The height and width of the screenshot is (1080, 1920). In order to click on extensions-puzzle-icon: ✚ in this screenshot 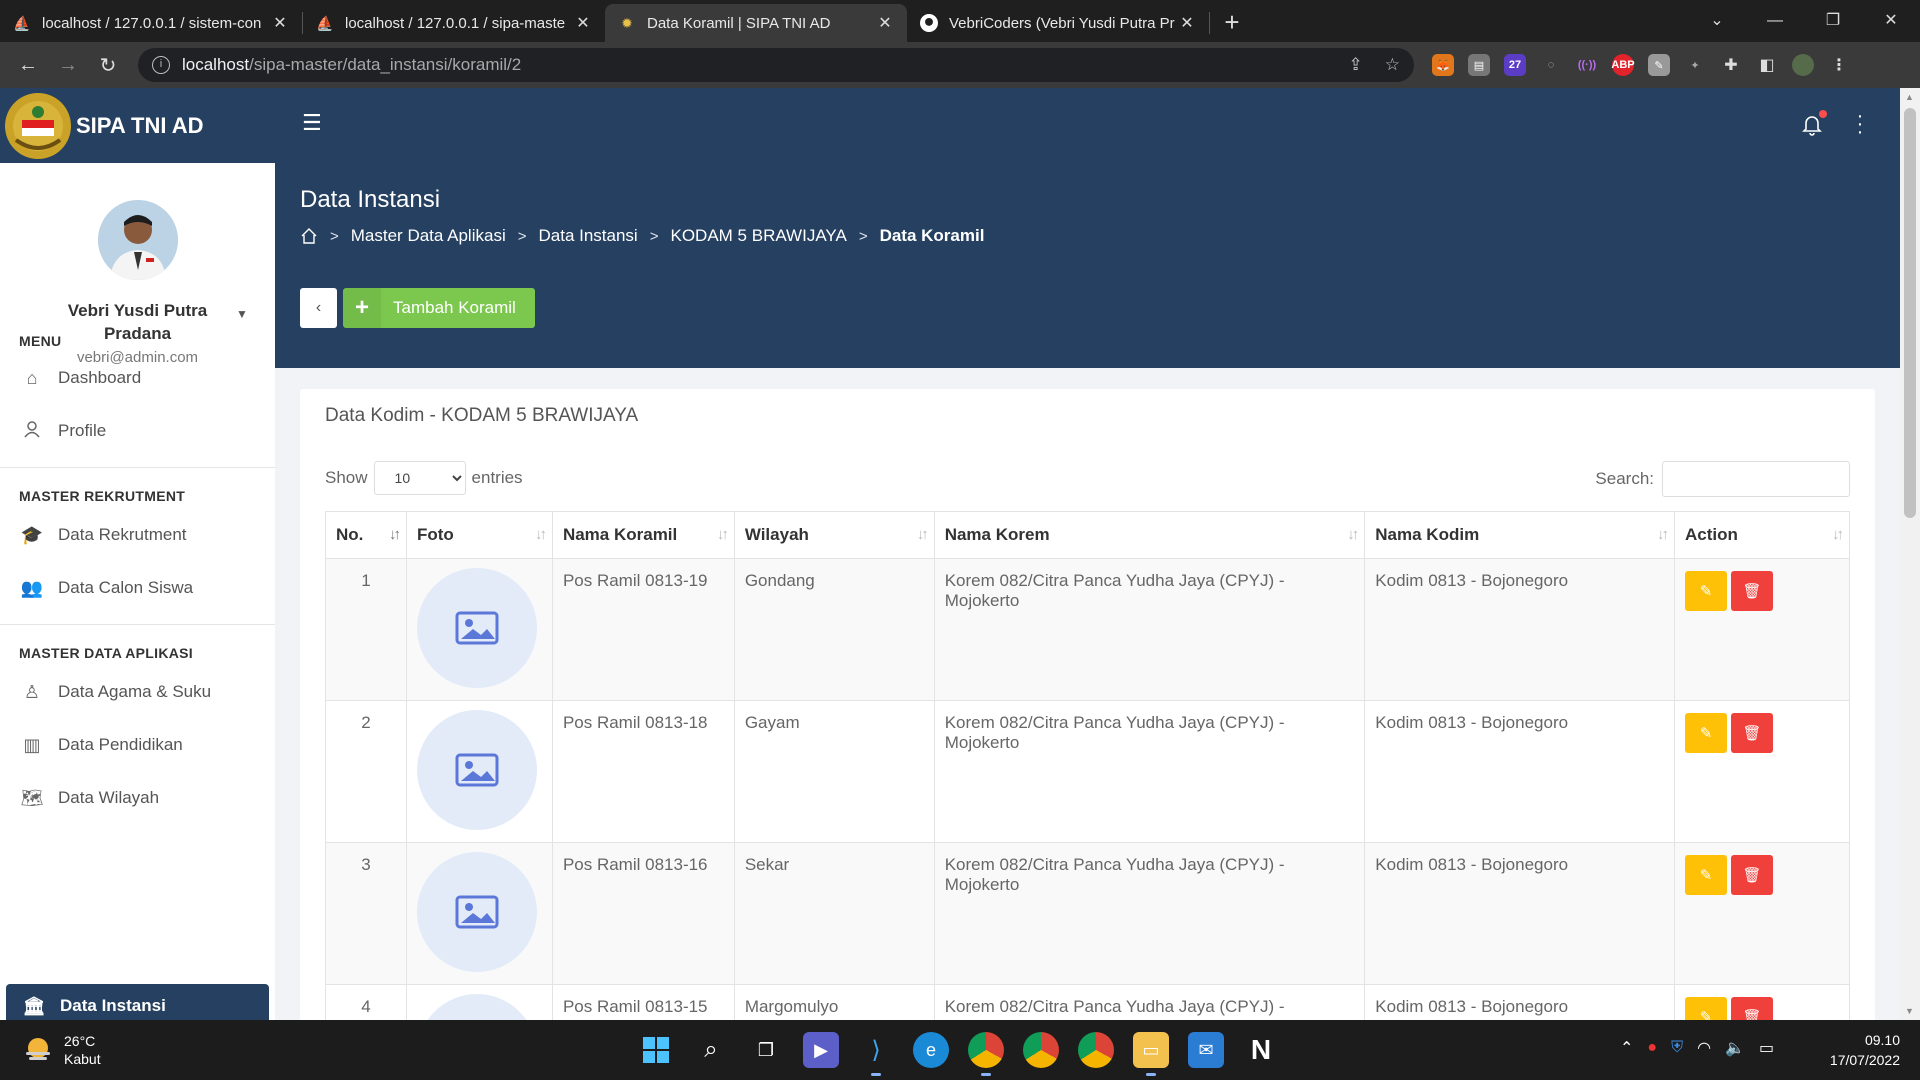, I will do `click(1731, 65)`.